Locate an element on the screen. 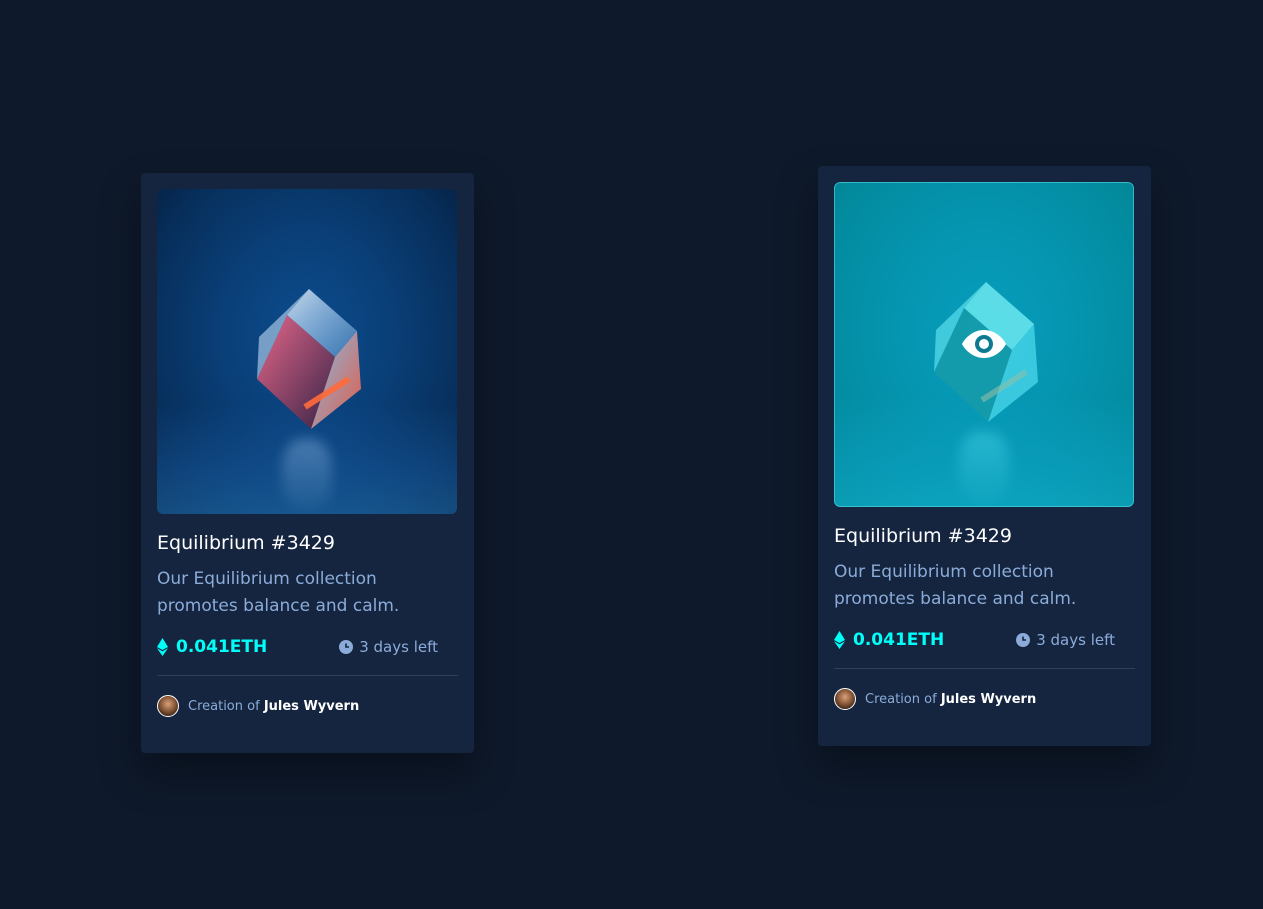 This screenshot has height=909, width=1263. view-eye-icon is located at coordinates (984, 344).